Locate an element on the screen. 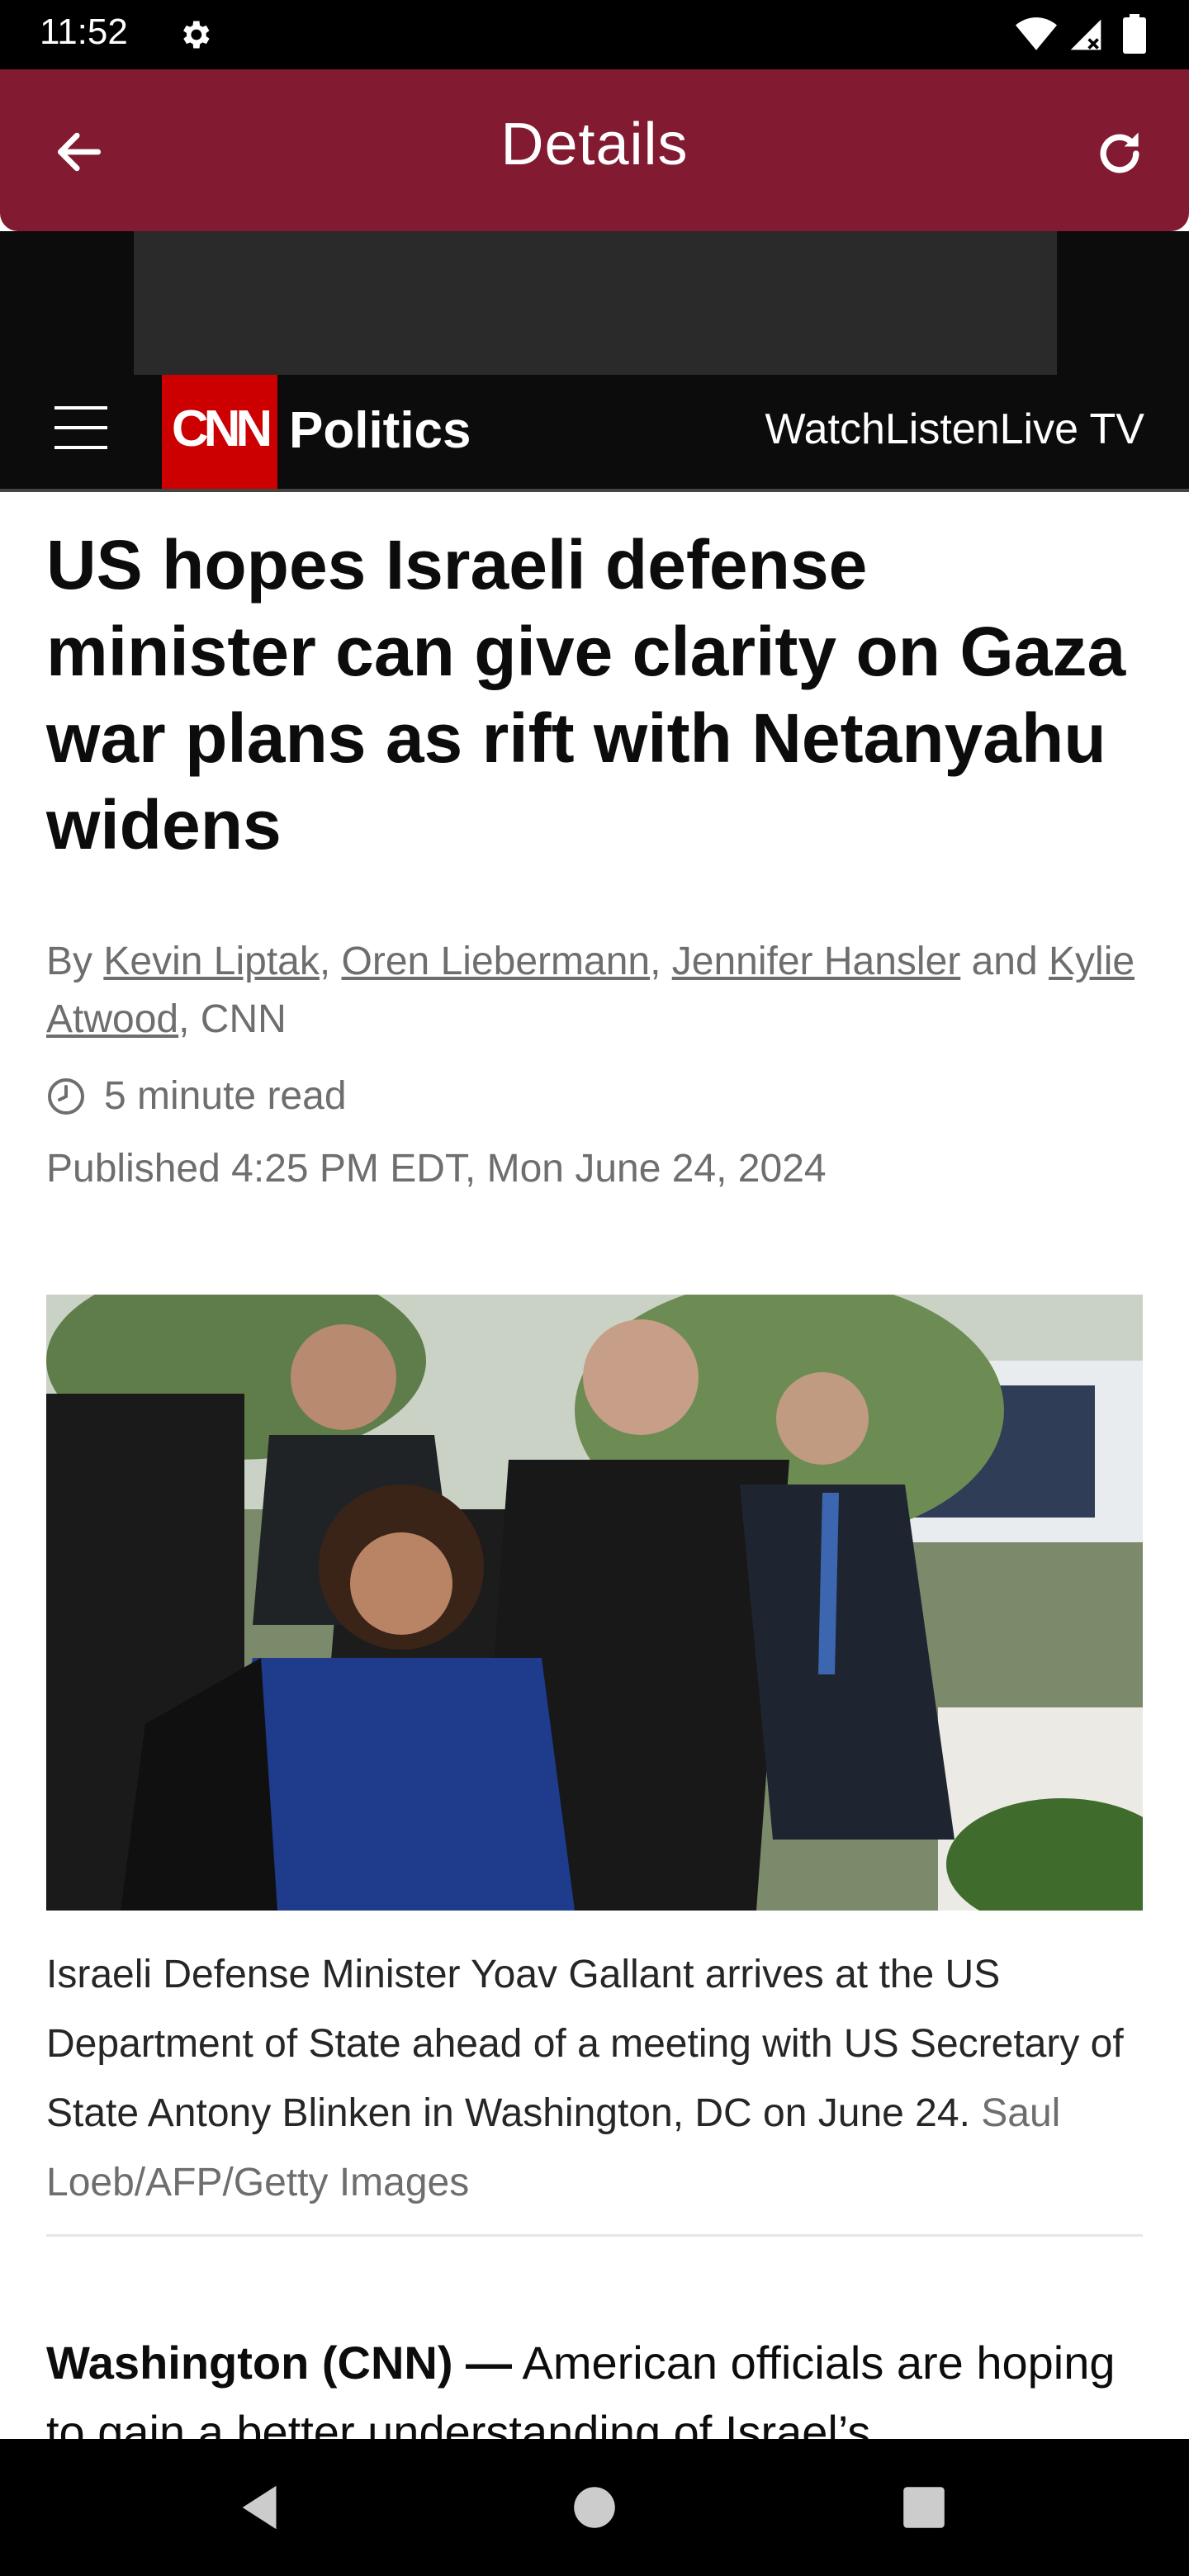 The width and height of the screenshot is (1189, 2576). read-time-label: 5 minute read is located at coordinates (225, 1096).